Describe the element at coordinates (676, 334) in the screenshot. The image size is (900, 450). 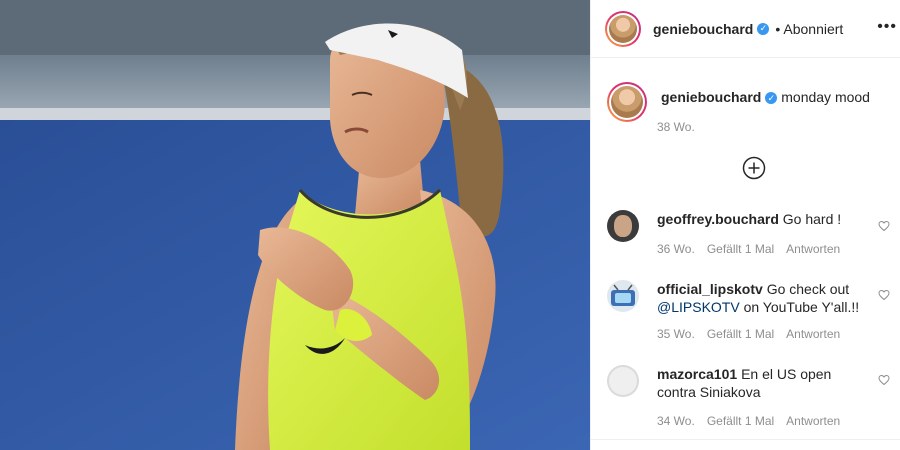
I see `comment-time: 35 Wo.` at that location.